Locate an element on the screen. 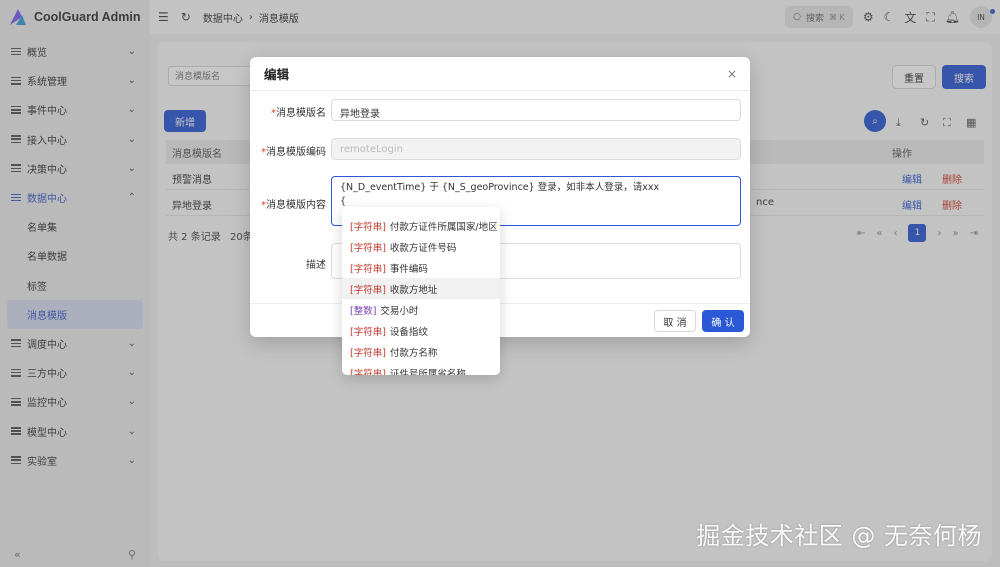 Image resolution: width=1000 pixels, height=567 pixels. cancel-button: 取 消 is located at coordinates (675, 321).